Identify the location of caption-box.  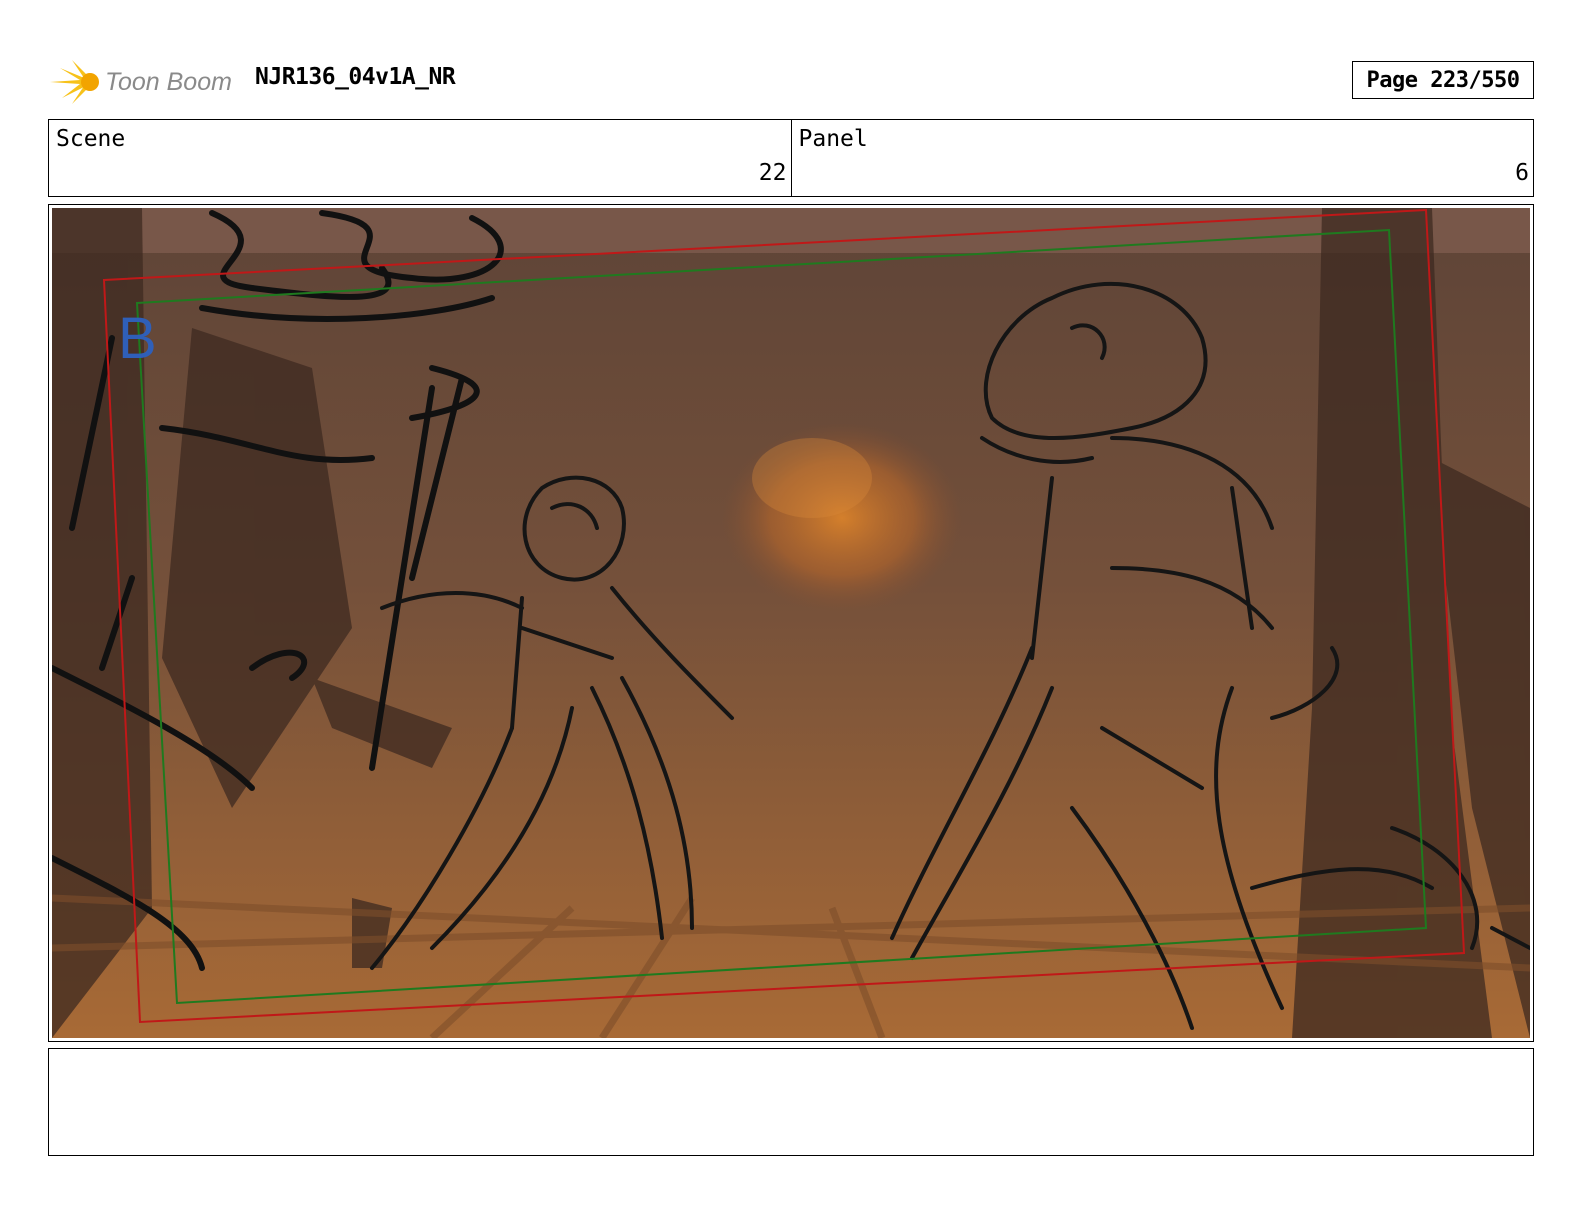
(791, 1102).